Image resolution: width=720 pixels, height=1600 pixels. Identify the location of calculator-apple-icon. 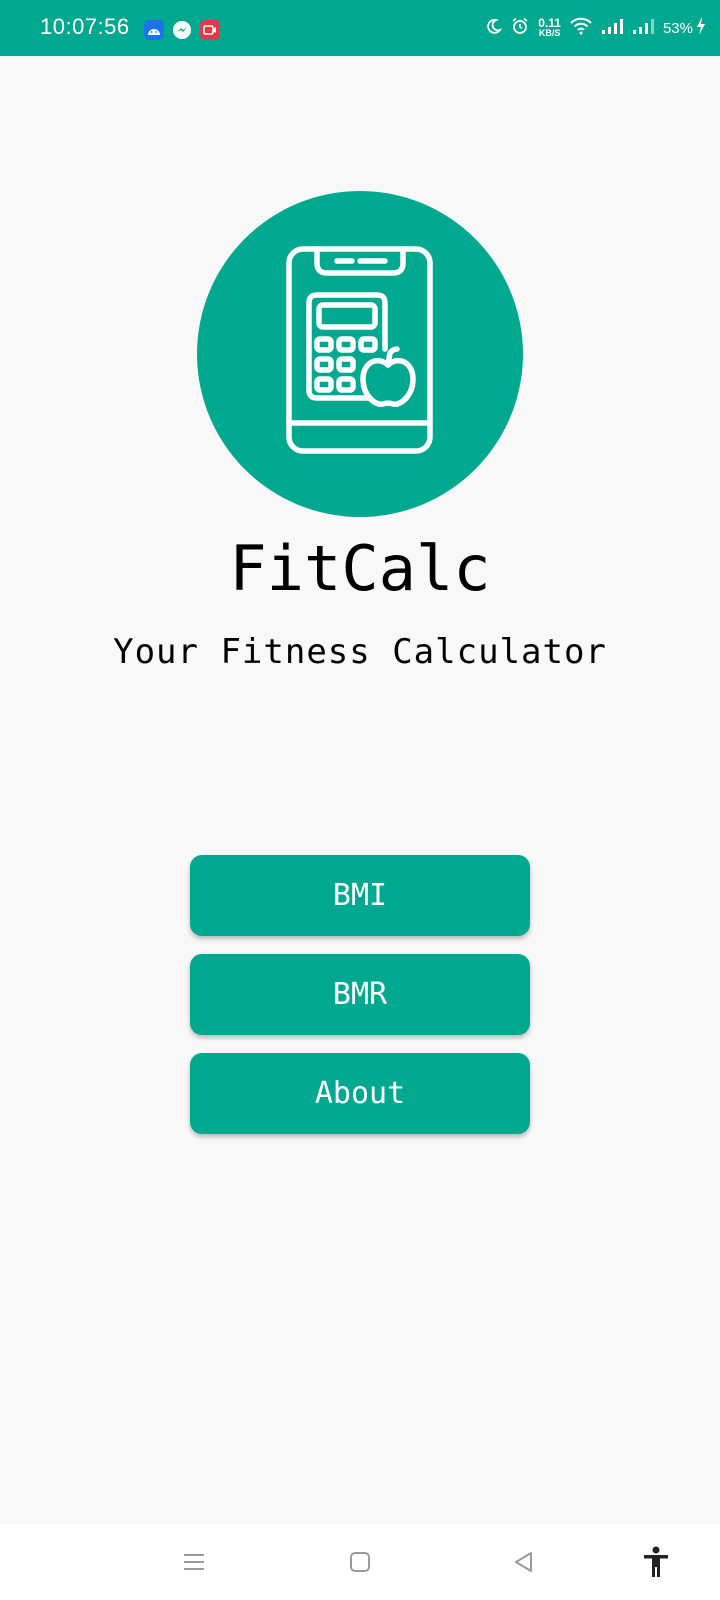
(359, 350).